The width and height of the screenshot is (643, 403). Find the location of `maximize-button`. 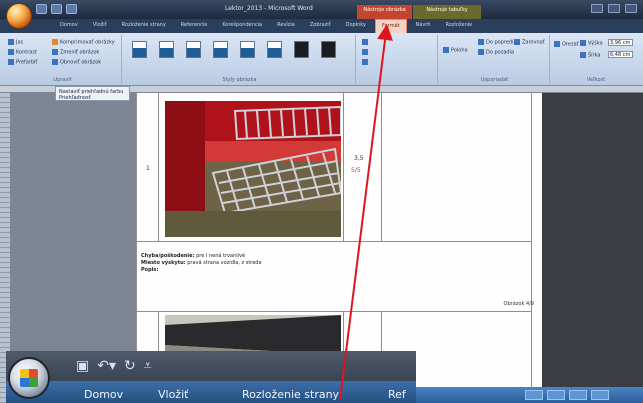

maximize-button is located at coordinates (614, 8).